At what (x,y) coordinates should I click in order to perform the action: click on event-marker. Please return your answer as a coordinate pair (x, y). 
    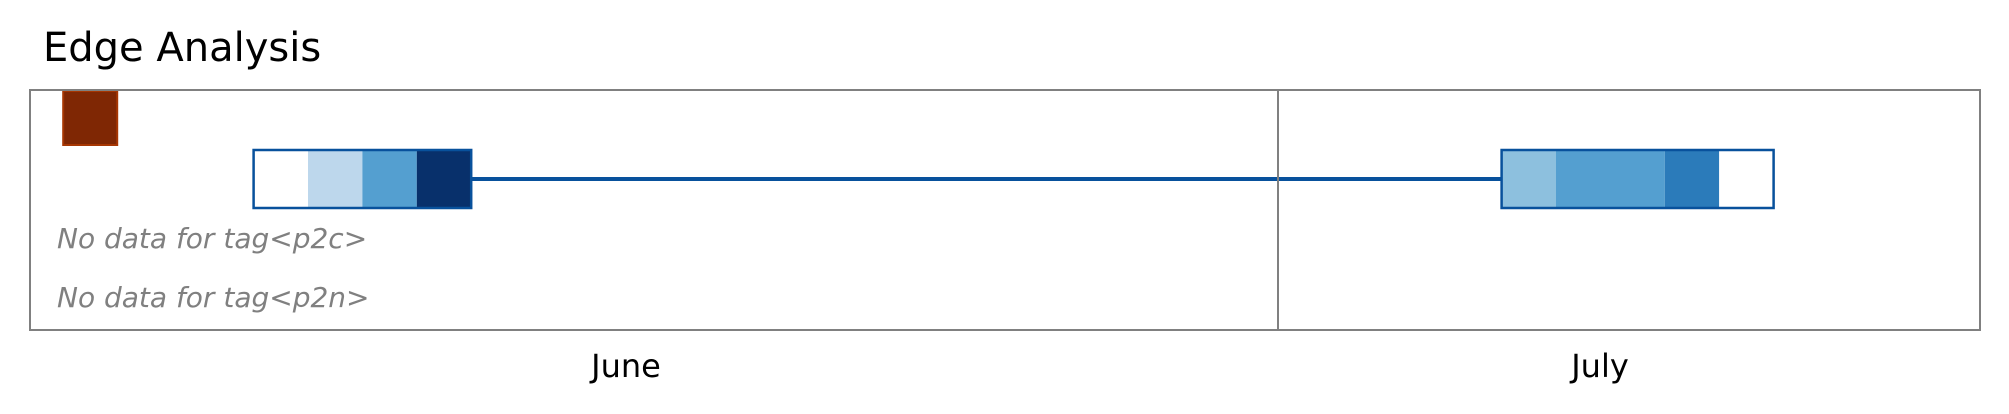
    Looking at the image, I should click on (90, 118).